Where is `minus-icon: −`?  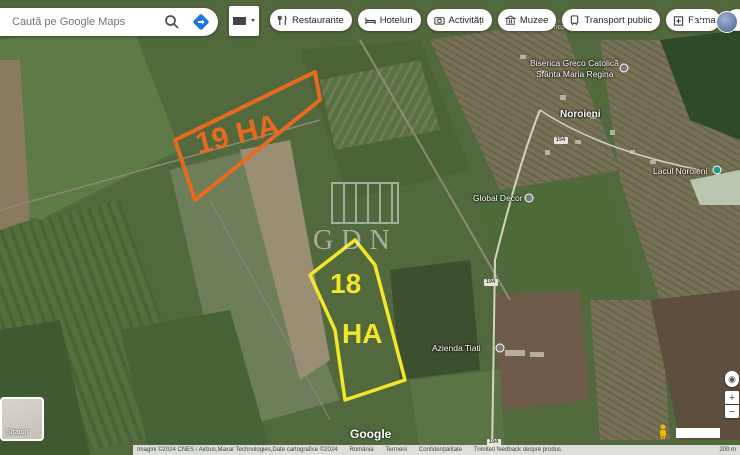 minus-icon: − is located at coordinates (732, 411).